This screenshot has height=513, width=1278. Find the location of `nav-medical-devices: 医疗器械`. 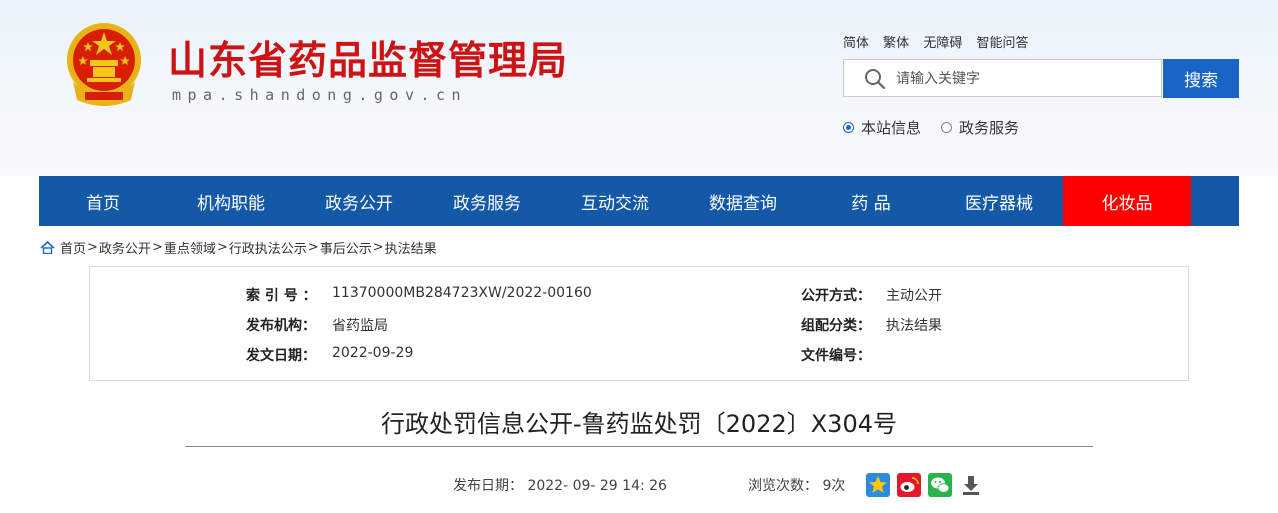

nav-medical-devices: 医疗器械 is located at coordinates (999, 201).